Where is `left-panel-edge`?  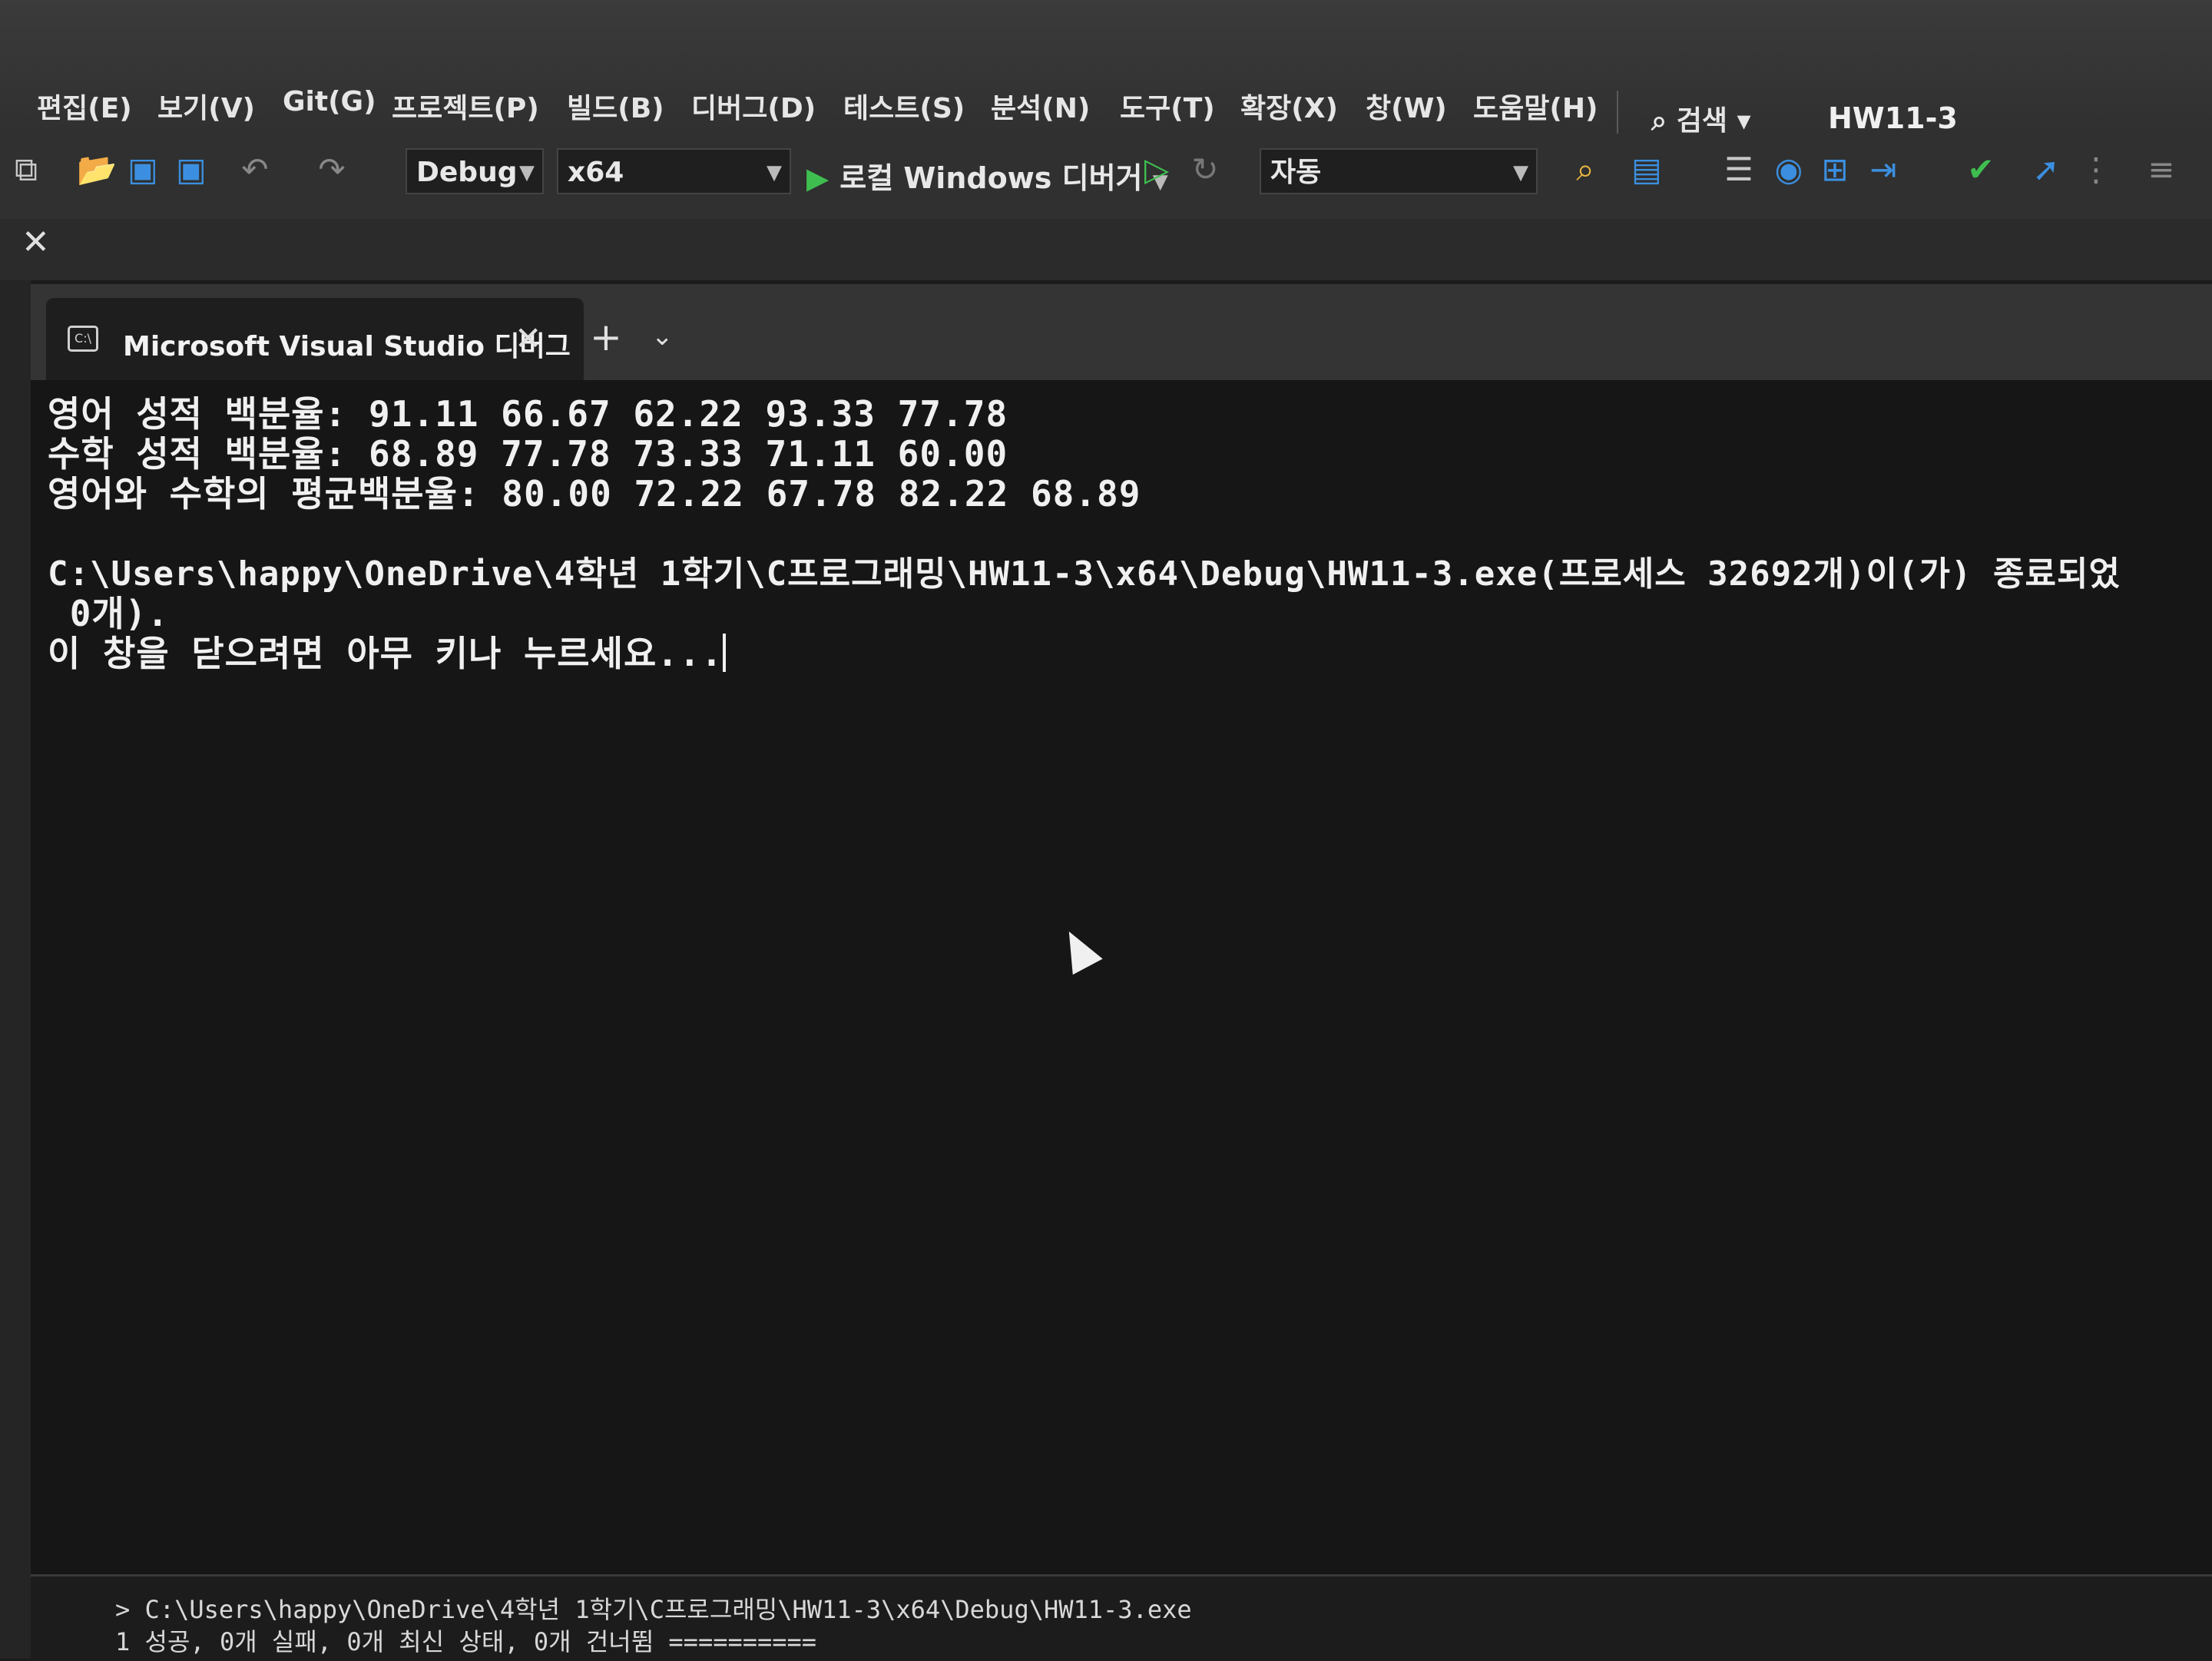 left-panel-edge is located at coordinates (16, 969).